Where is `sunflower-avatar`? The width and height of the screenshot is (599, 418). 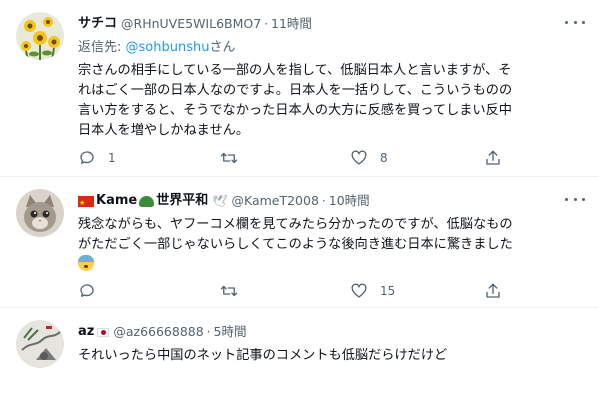 sunflower-avatar is located at coordinates (40, 36).